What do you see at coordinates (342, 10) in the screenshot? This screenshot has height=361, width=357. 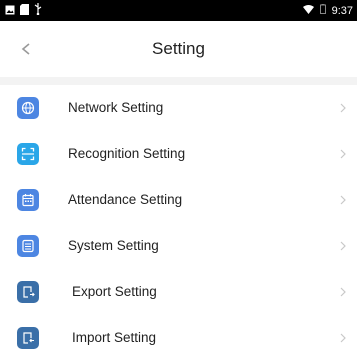 I see `status-time: 9:37` at bounding box center [342, 10].